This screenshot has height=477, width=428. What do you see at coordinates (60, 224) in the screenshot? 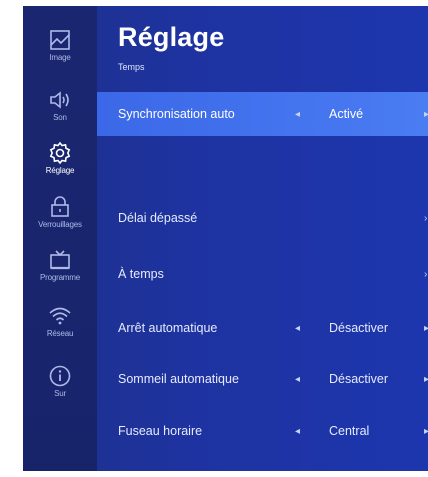
I see `sidebar-item-label: Verrouillages` at bounding box center [60, 224].